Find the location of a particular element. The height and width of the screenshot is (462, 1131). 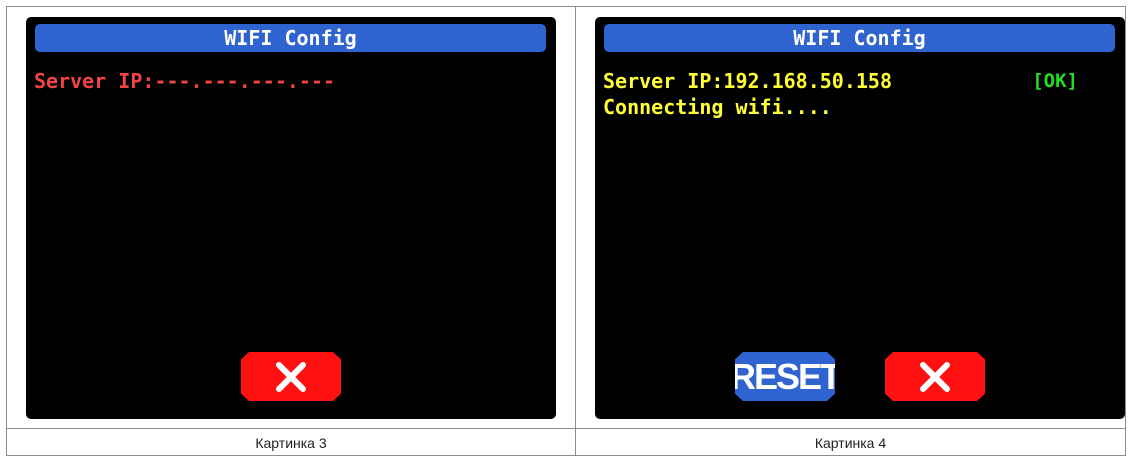

server-ip-line: Server IP:---.---.---.--- is located at coordinates (185, 81).